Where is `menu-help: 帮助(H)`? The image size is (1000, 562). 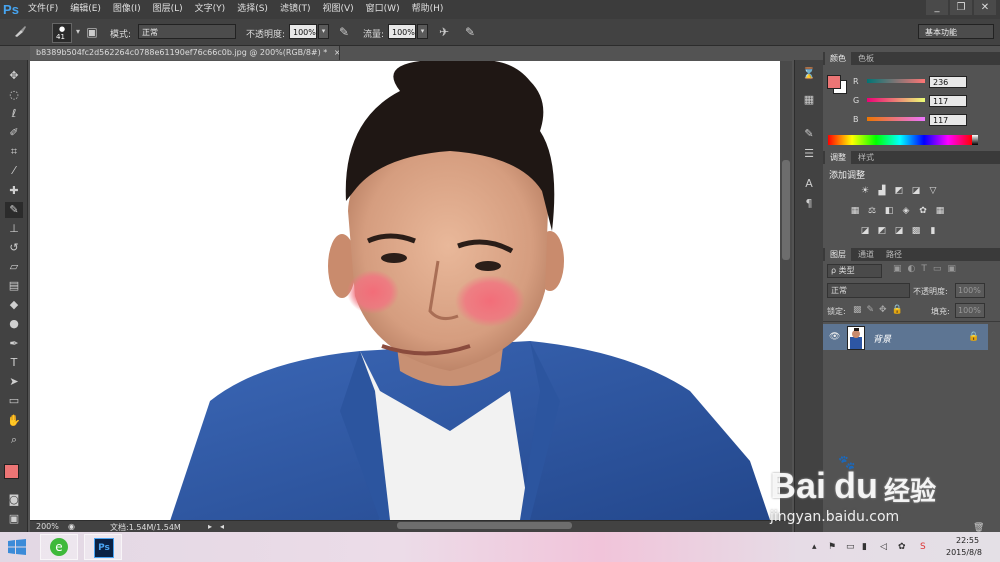 menu-help: 帮助(H) is located at coordinates (428, 9).